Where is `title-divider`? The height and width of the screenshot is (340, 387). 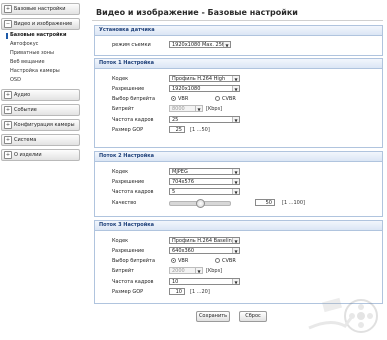
title-divider is located at coordinates (237, 20).